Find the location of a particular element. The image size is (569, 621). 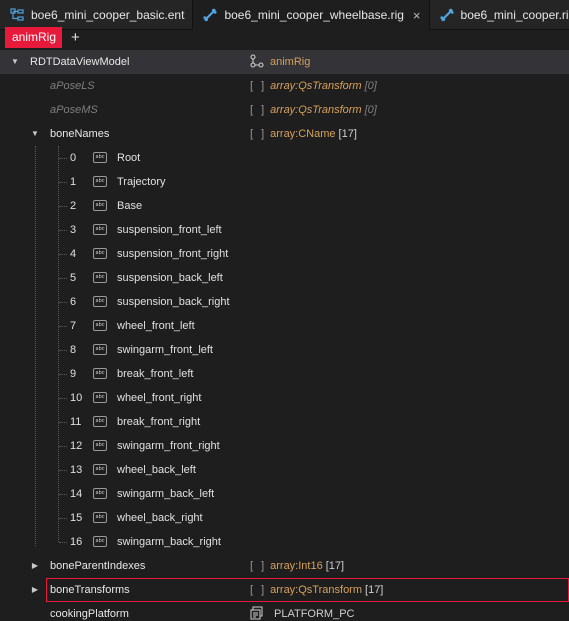

bone-name: swingarm_back_left is located at coordinates (166, 494).